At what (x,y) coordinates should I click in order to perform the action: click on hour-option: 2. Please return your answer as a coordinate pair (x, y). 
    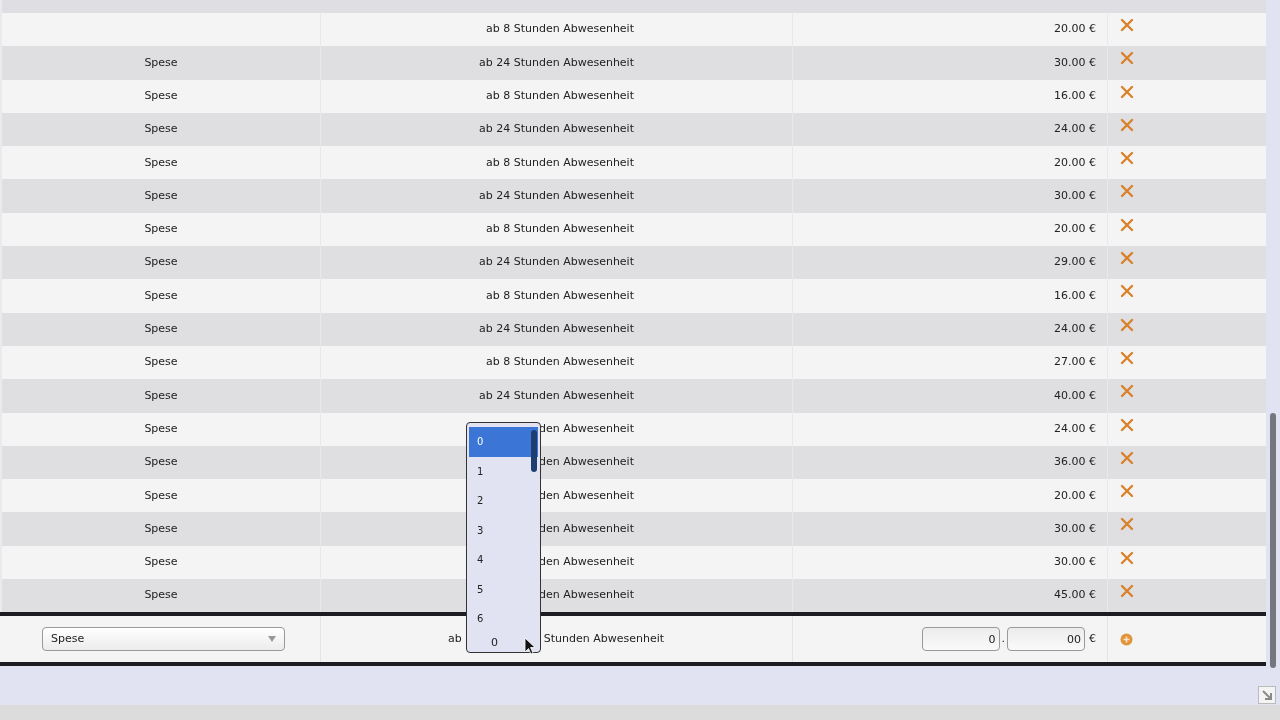
    Looking at the image, I should click on (503, 501).